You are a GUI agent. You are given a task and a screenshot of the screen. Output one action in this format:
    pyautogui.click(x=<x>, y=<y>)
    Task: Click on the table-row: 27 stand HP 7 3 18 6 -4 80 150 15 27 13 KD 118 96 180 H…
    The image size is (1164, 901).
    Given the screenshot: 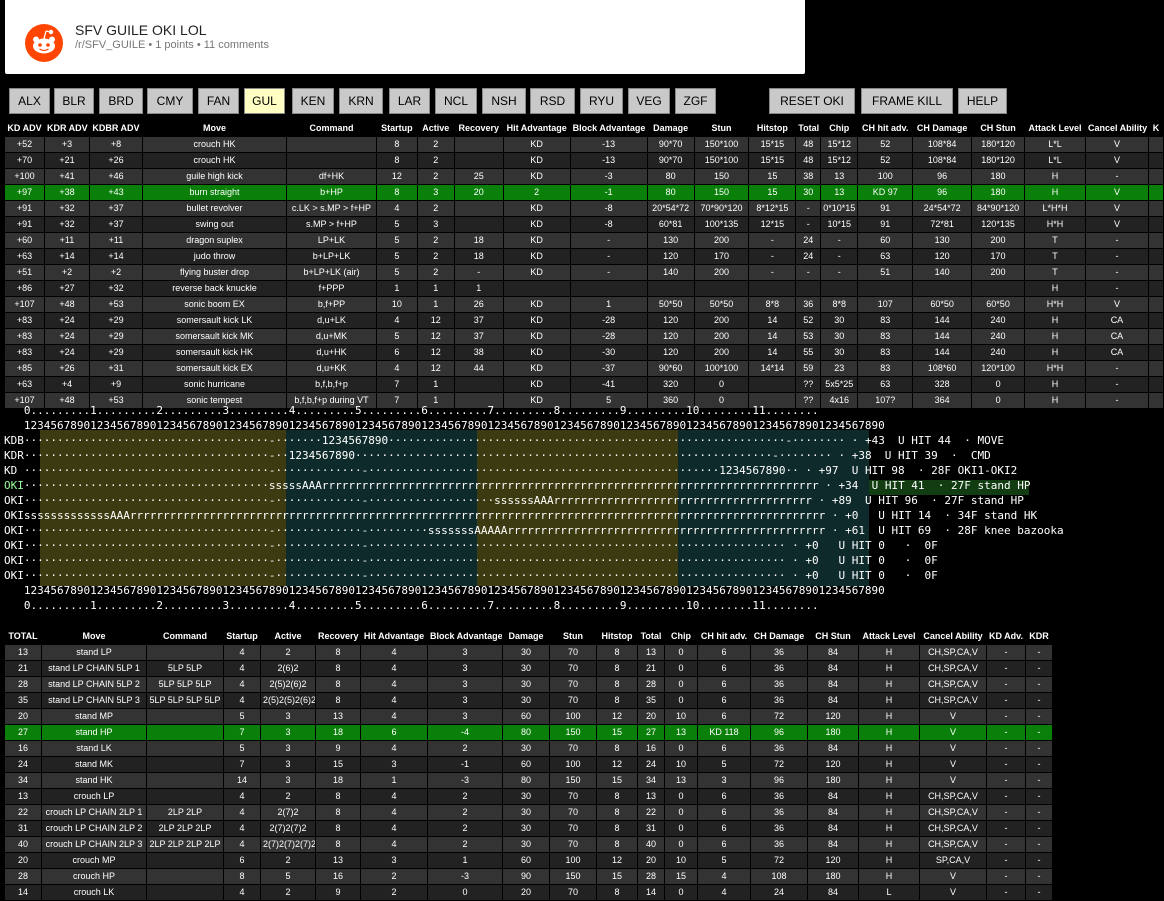 What is the action you would take?
    pyautogui.click(x=528, y=732)
    